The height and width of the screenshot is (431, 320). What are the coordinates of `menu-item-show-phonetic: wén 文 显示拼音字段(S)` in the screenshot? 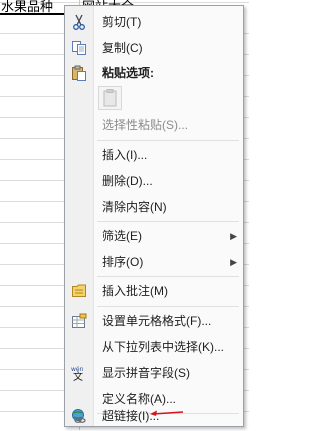 It's located at (154, 373).